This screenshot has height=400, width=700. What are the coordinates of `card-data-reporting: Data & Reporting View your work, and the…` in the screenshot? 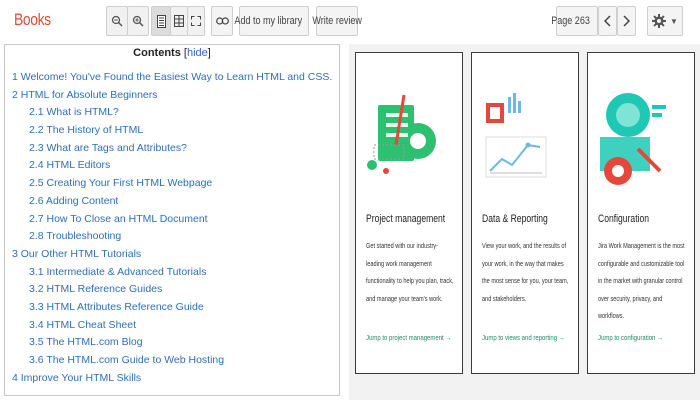 It's located at (525, 213).